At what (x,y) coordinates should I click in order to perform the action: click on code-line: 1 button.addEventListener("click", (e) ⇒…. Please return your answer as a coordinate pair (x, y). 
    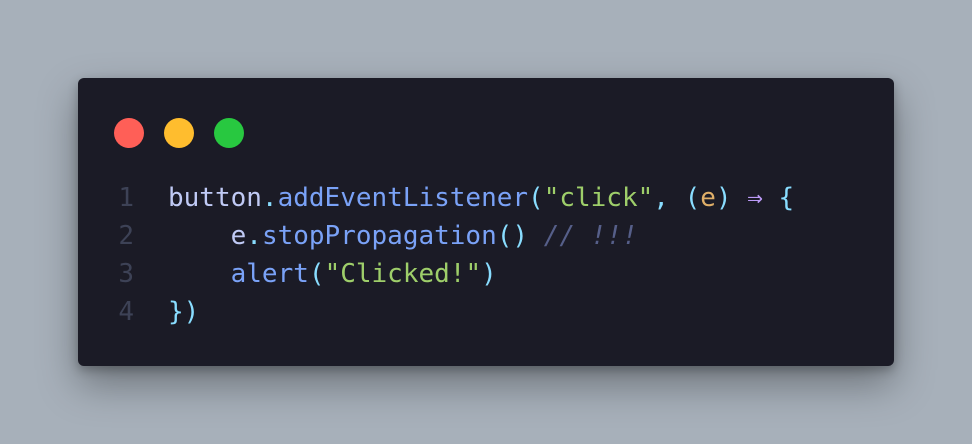
    Looking at the image, I should click on (486, 198).